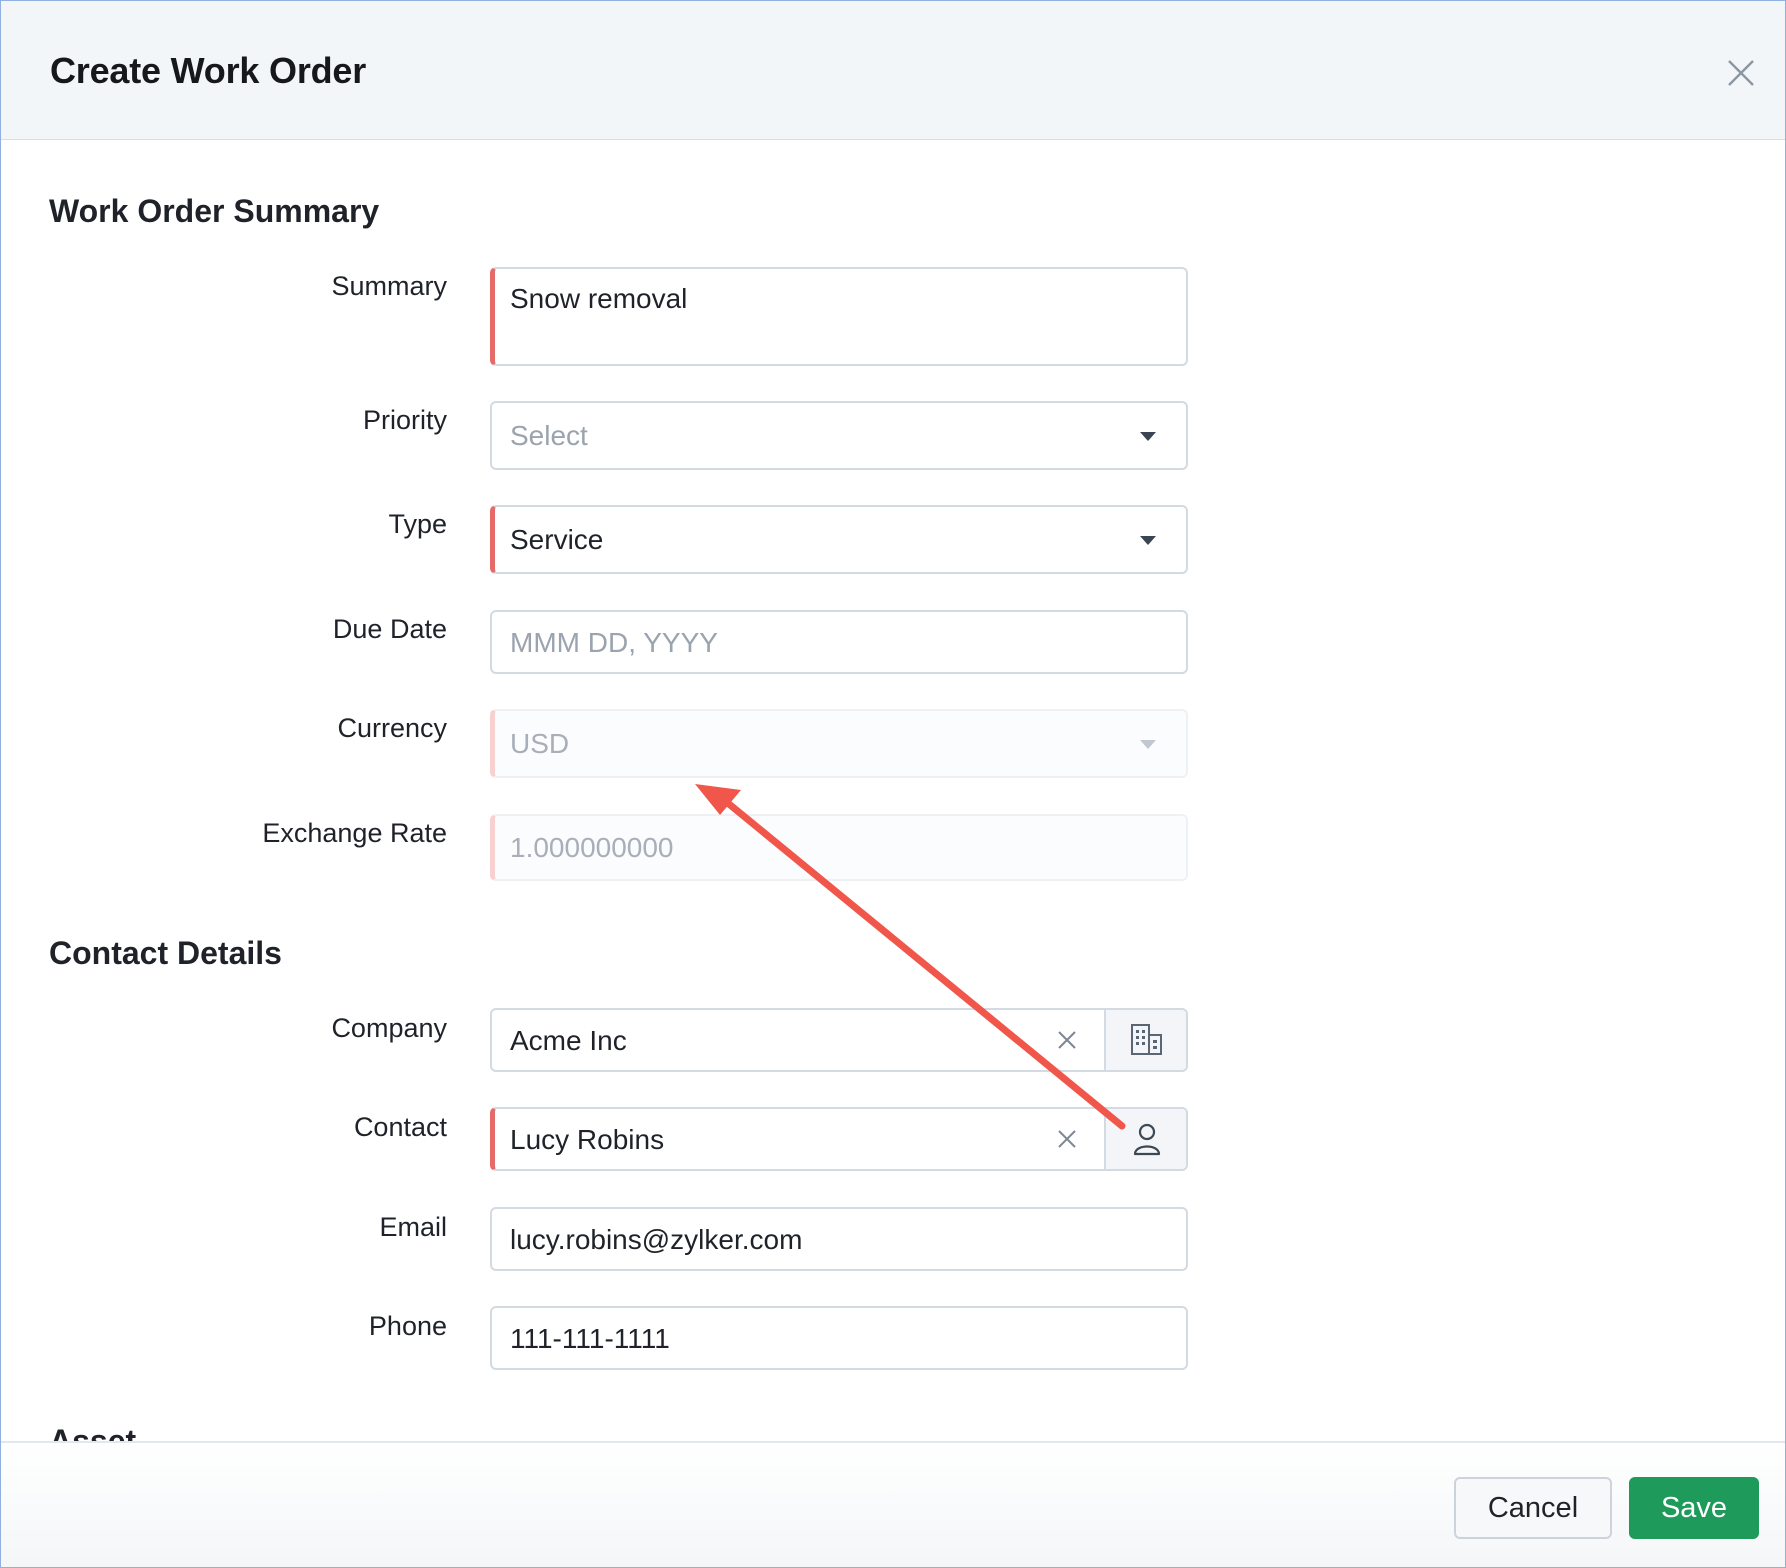 This screenshot has height=1568, width=1786. What do you see at coordinates (93, 1432) in the screenshot?
I see `section-title-asset: Asset` at bounding box center [93, 1432].